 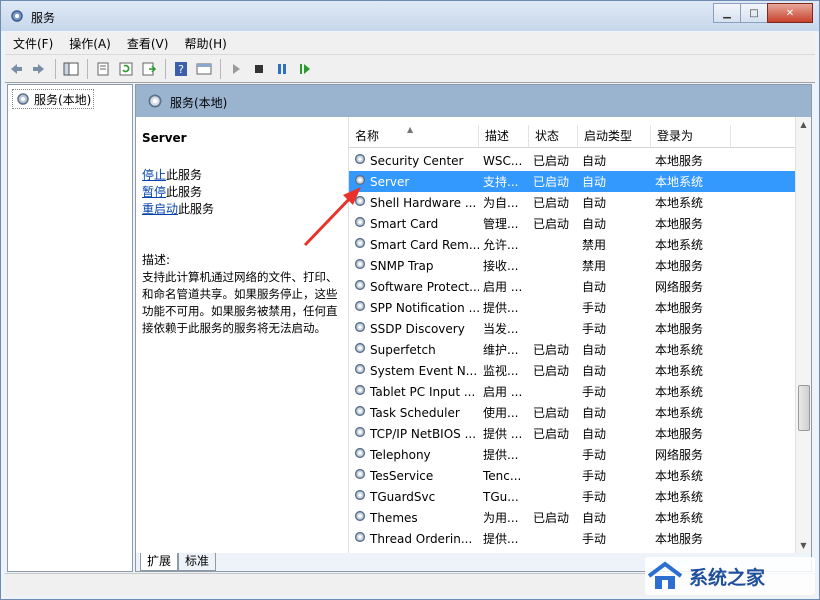 What do you see at coordinates (572, 454) in the screenshot?
I see `table-row: Telephony 提供... 手动 网络服务` at bounding box center [572, 454].